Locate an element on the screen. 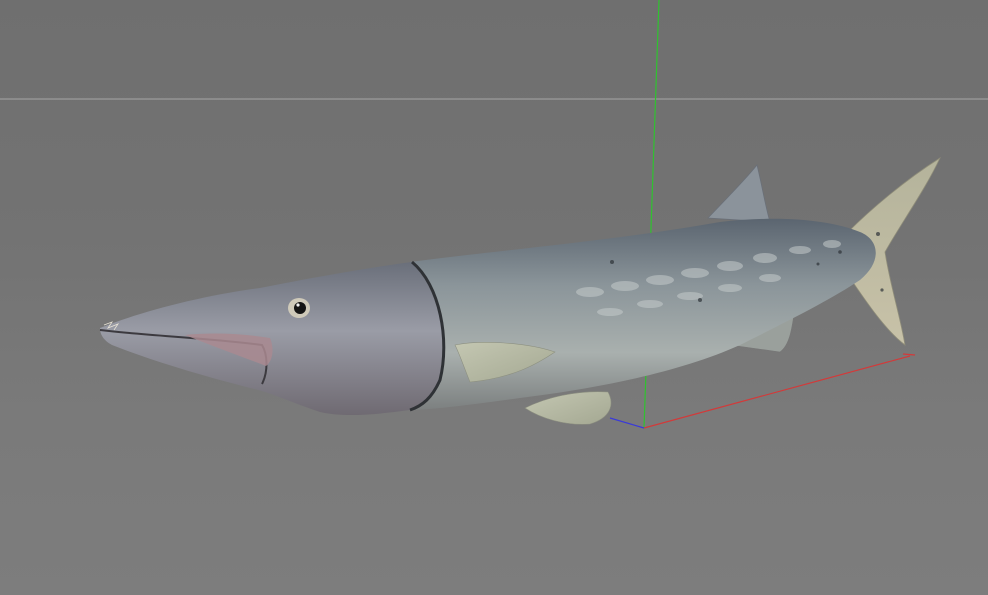 This screenshot has width=988, height=595. pelvic-fin is located at coordinates (568, 408).